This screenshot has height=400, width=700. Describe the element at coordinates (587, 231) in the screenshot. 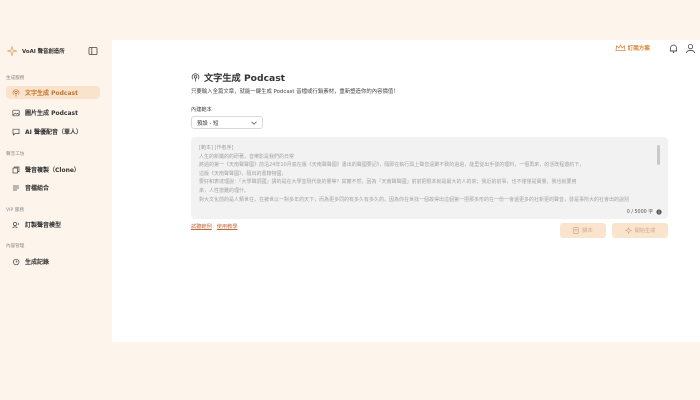

I see `script-button-label: 腳本` at that location.